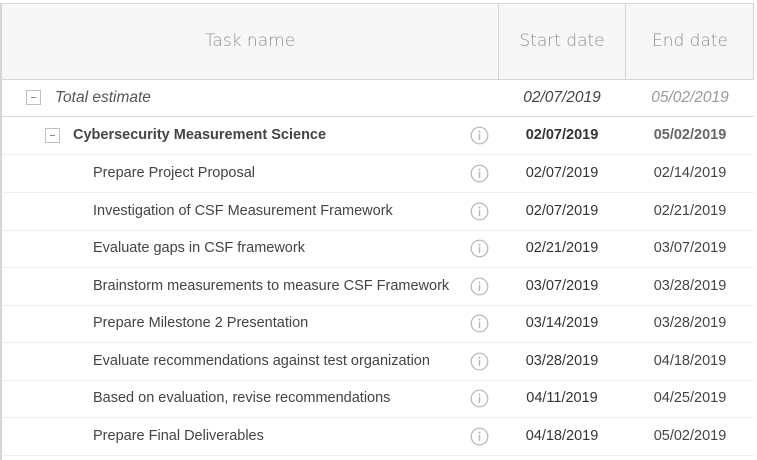 Image resolution: width=757 pixels, height=460 pixels. Describe the element at coordinates (378, 98) in the screenshot. I see `total-estimate-row: Total estimate 02/07/2019 05/02/2019` at that location.